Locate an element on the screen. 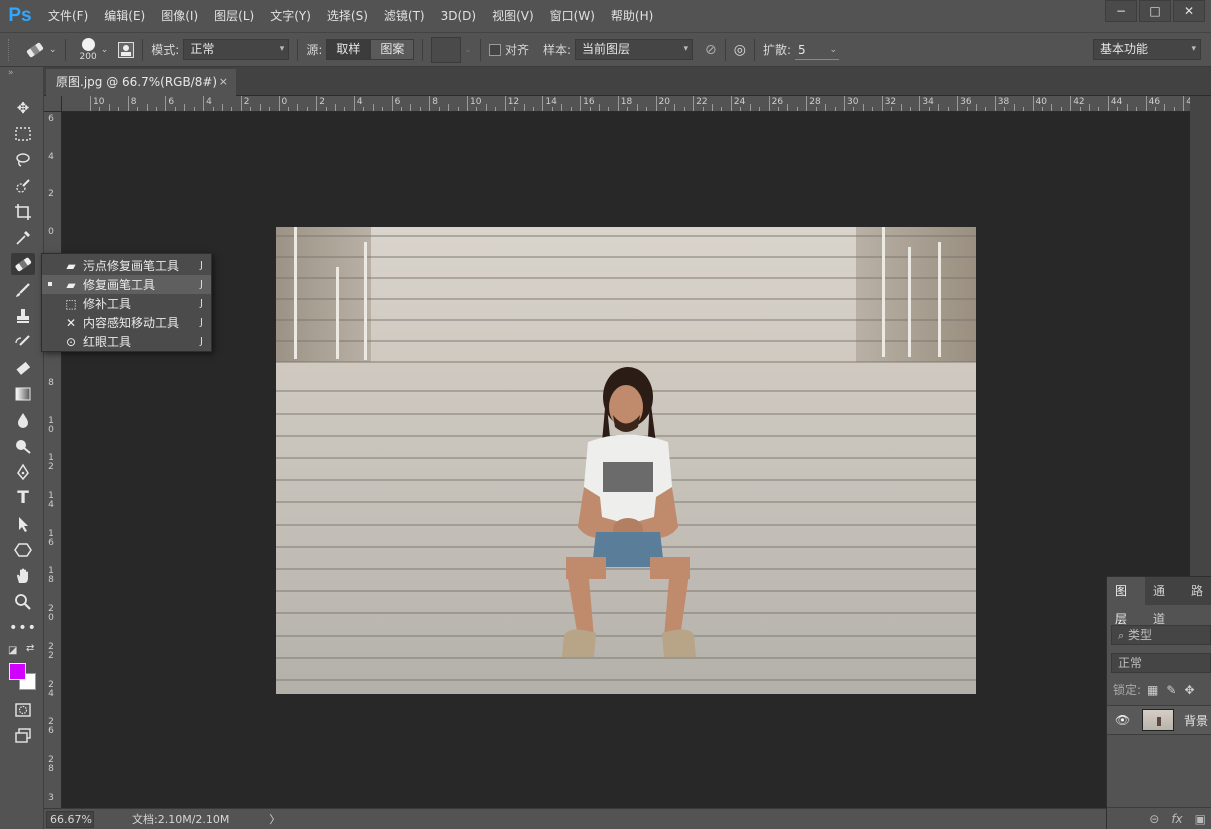 The image size is (1211, 829). vertical-ruler: 642024681 01 21 41 61 82 02 22 42 62 83 is located at coordinates (53, 460).